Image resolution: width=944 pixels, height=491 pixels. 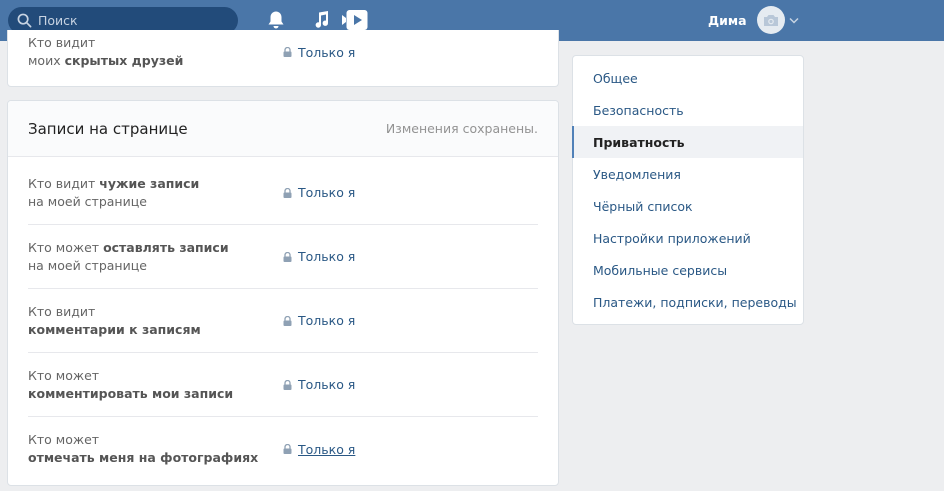 I want to click on setting-label-line1: Кто видит чужие записи, so click(x=114, y=183).